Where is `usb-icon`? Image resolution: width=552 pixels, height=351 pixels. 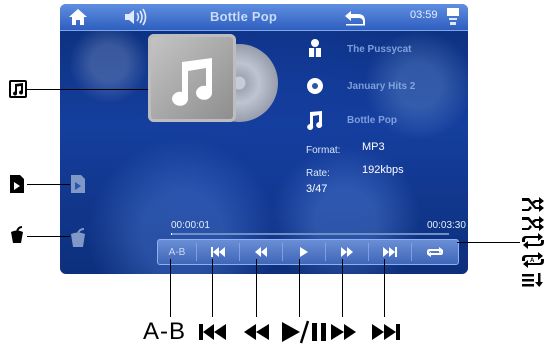
usb-icon is located at coordinates (453, 16).